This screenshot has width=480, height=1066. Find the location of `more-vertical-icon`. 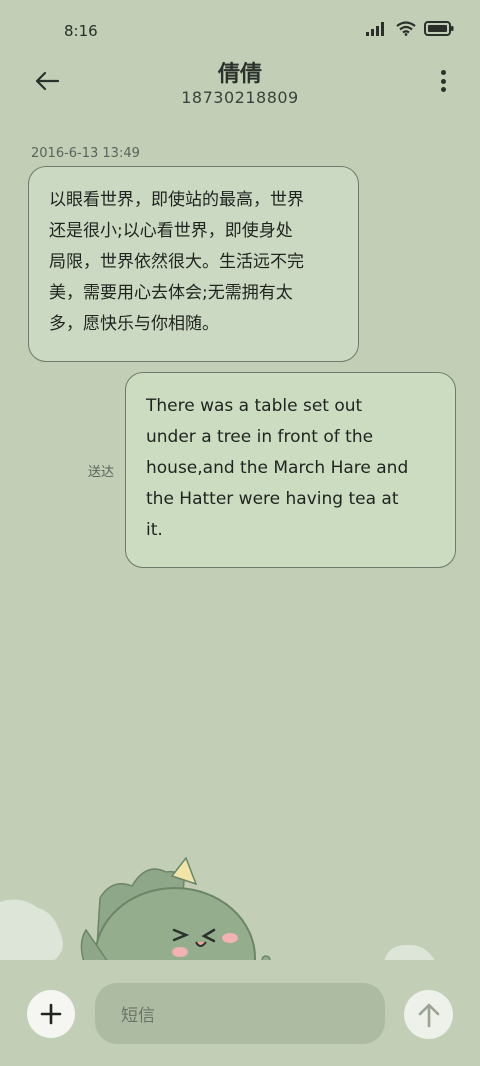

more-vertical-icon is located at coordinates (443, 72).